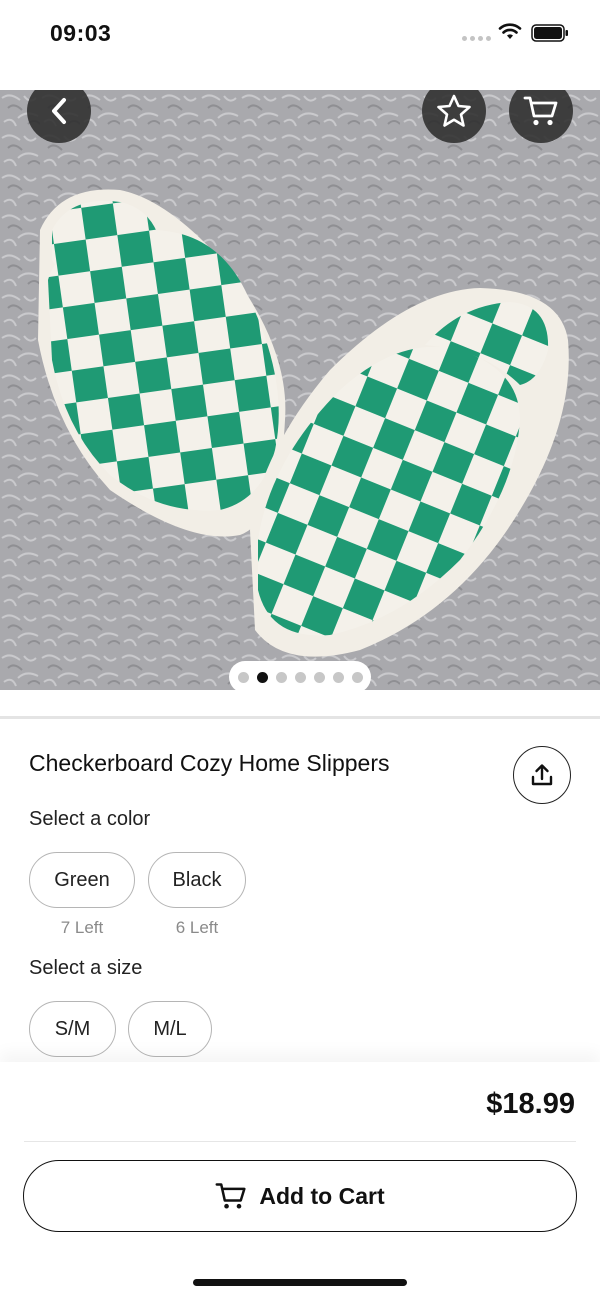 The image size is (600, 1299). I want to click on color-option-black: Black, so click(197, 880).